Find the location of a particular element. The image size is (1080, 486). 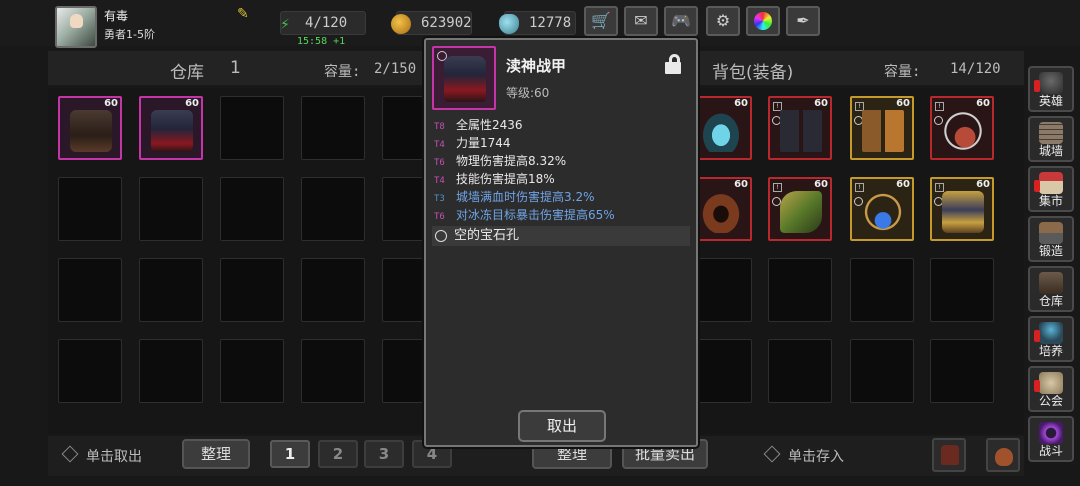

lightning-icon: ⚡ is located at coordinates (285, 23).